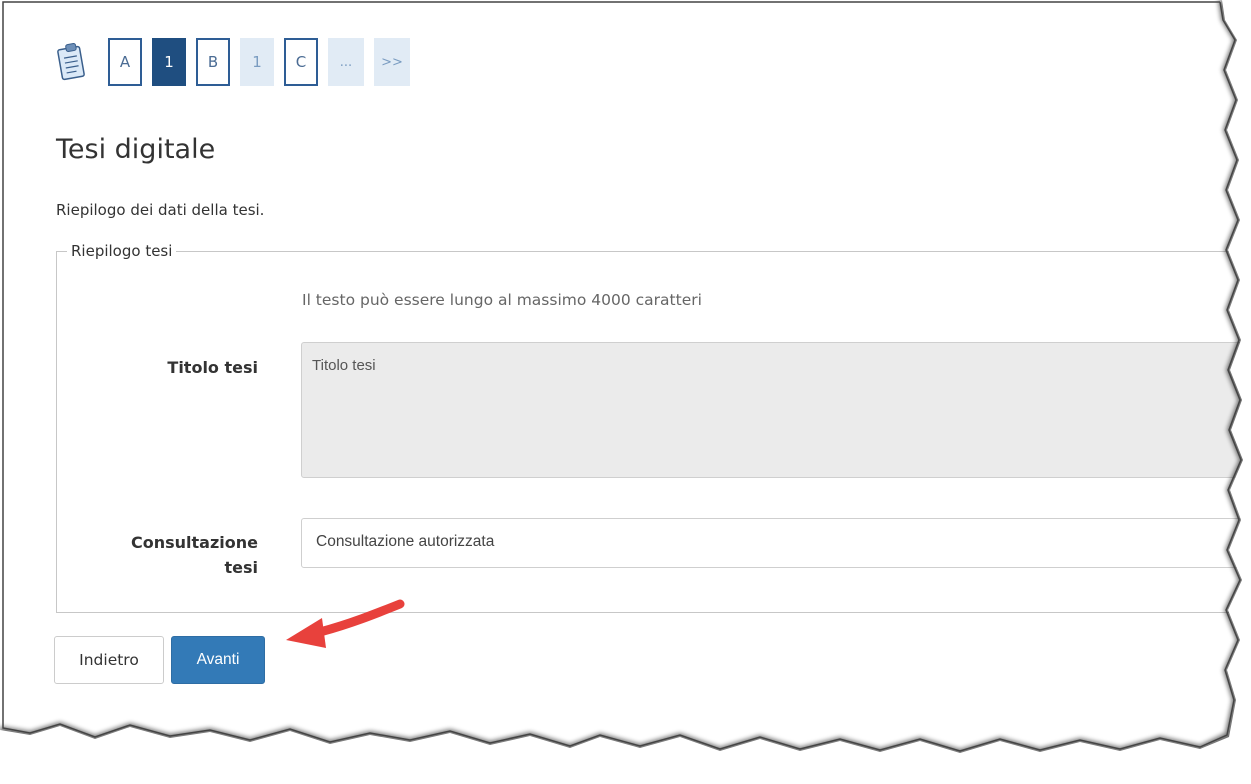 The height and width of the screenshot is (784, 1251). I want to click on step-6: >>, so click(392, 62).